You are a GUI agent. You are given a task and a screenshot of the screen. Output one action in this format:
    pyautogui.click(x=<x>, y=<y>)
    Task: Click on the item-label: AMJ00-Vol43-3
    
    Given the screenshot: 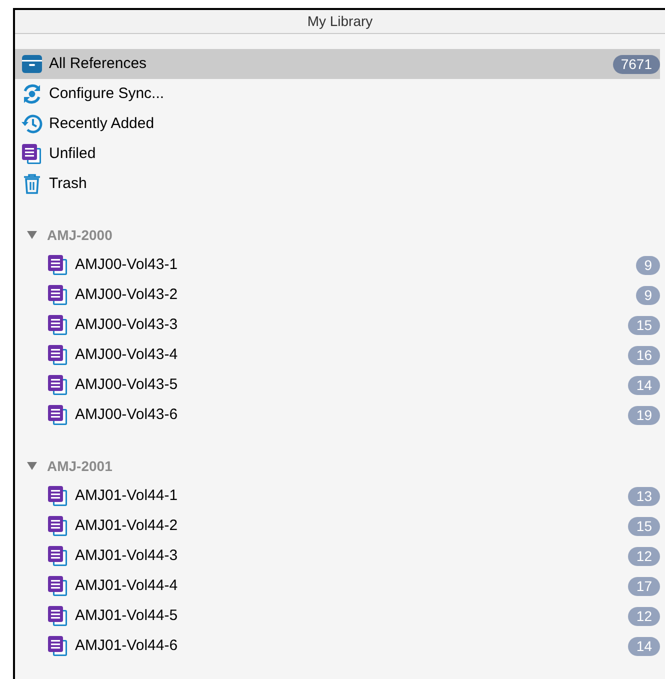 What is the action you would take?
    pyautogui.click(x=126, y=324)
    